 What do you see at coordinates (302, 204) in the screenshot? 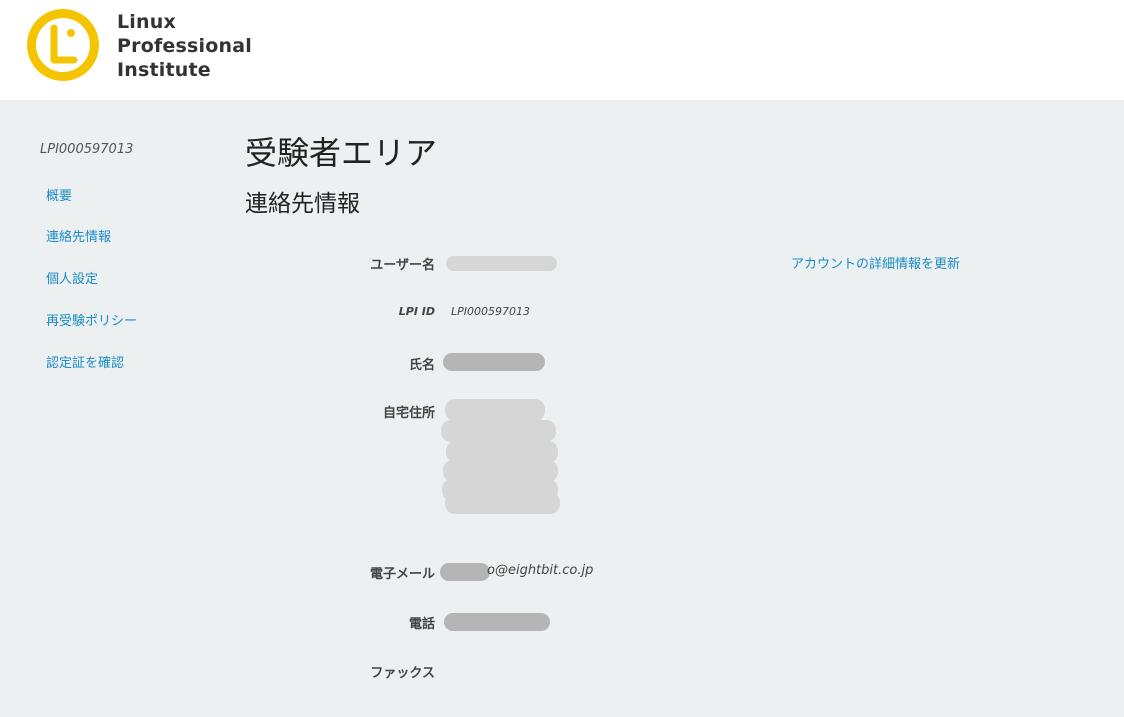
I see `section-title: 連絡先情報` at bounding box center [302, 204].